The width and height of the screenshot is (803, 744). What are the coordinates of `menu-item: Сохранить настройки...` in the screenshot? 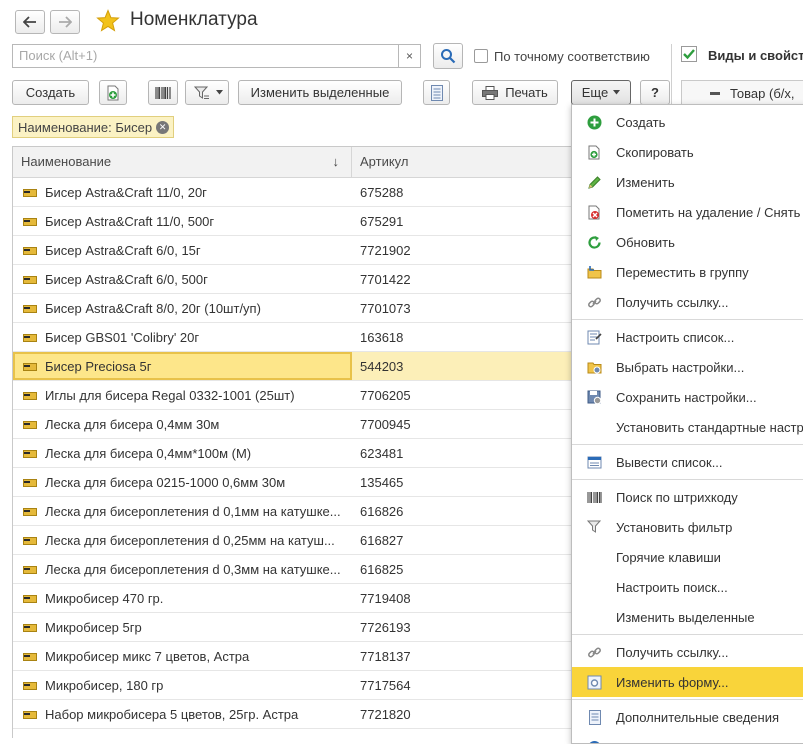 It's located at (687, 397).